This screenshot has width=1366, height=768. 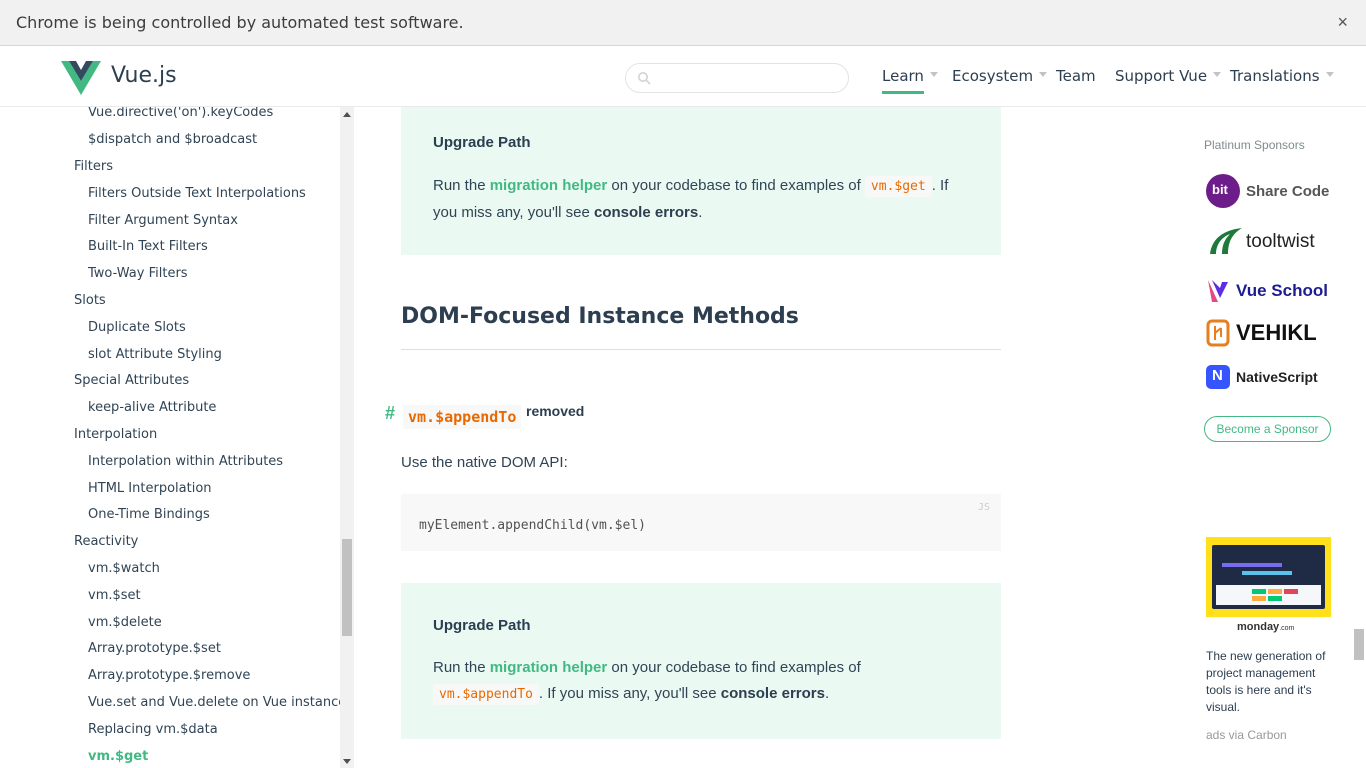 I want to click on sidebar-item: Built-In Text Filters, so click(x=148, y=246).